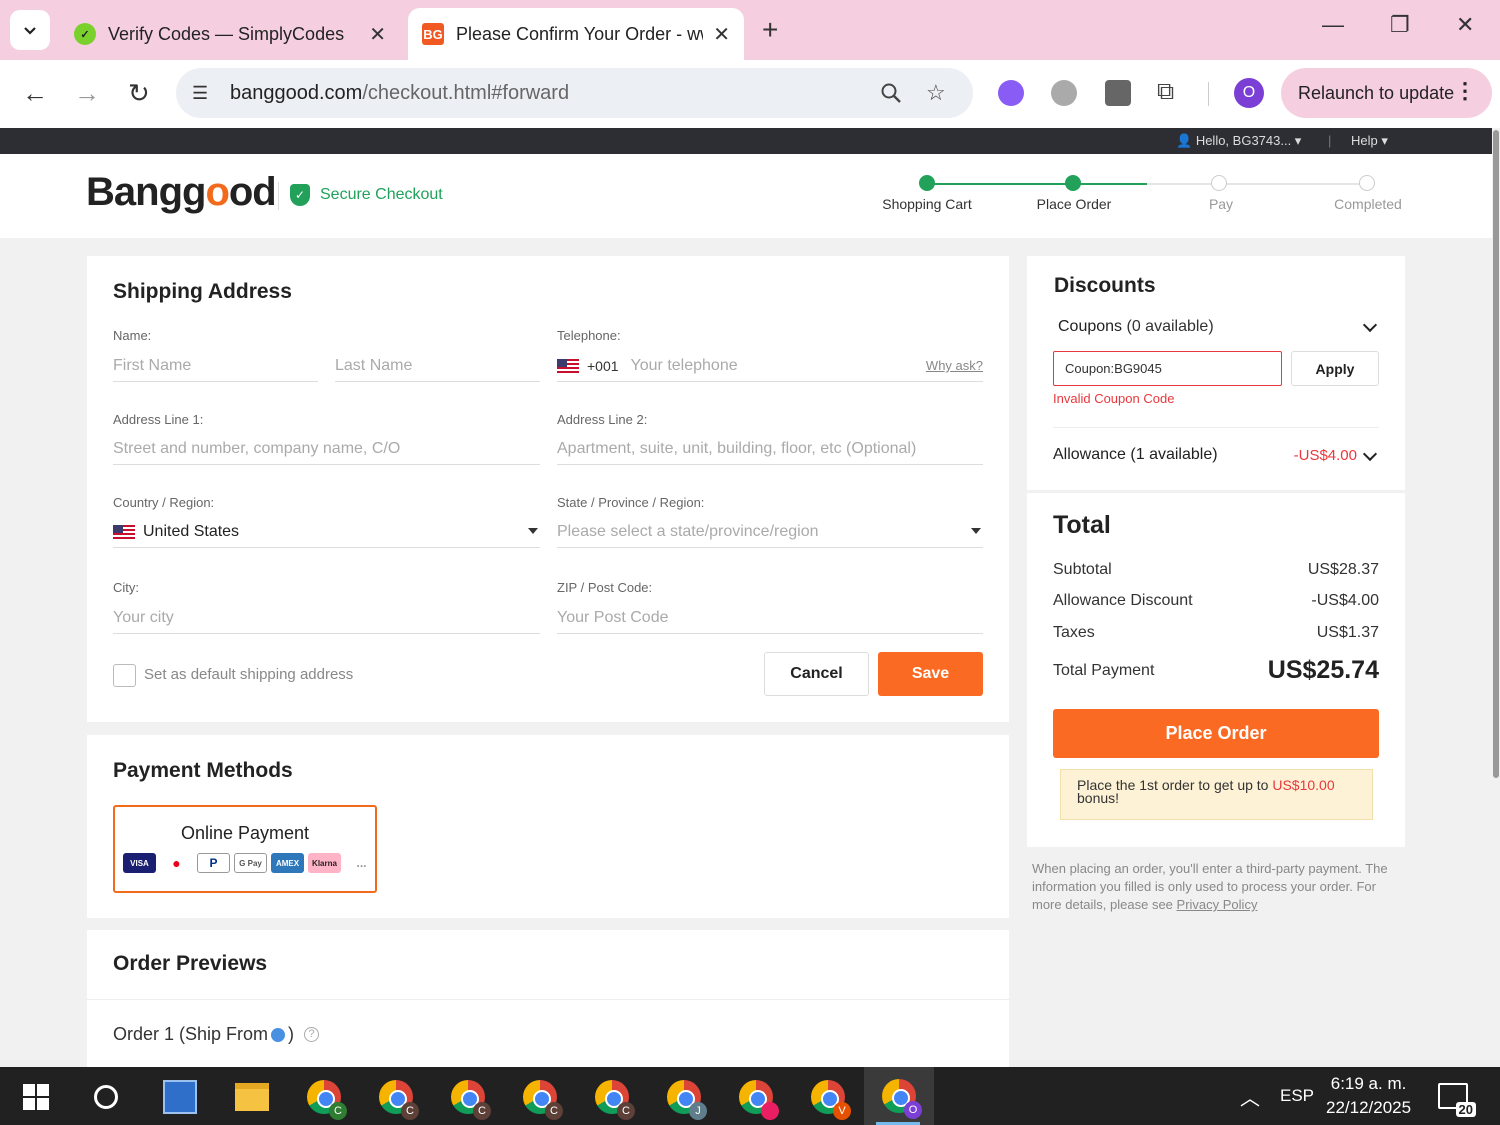 This screenshot has height=1125, width=1500. Describe the element at coordinates (1011, 93) in the screenshot. I see `extension-purple-icon` at that location.